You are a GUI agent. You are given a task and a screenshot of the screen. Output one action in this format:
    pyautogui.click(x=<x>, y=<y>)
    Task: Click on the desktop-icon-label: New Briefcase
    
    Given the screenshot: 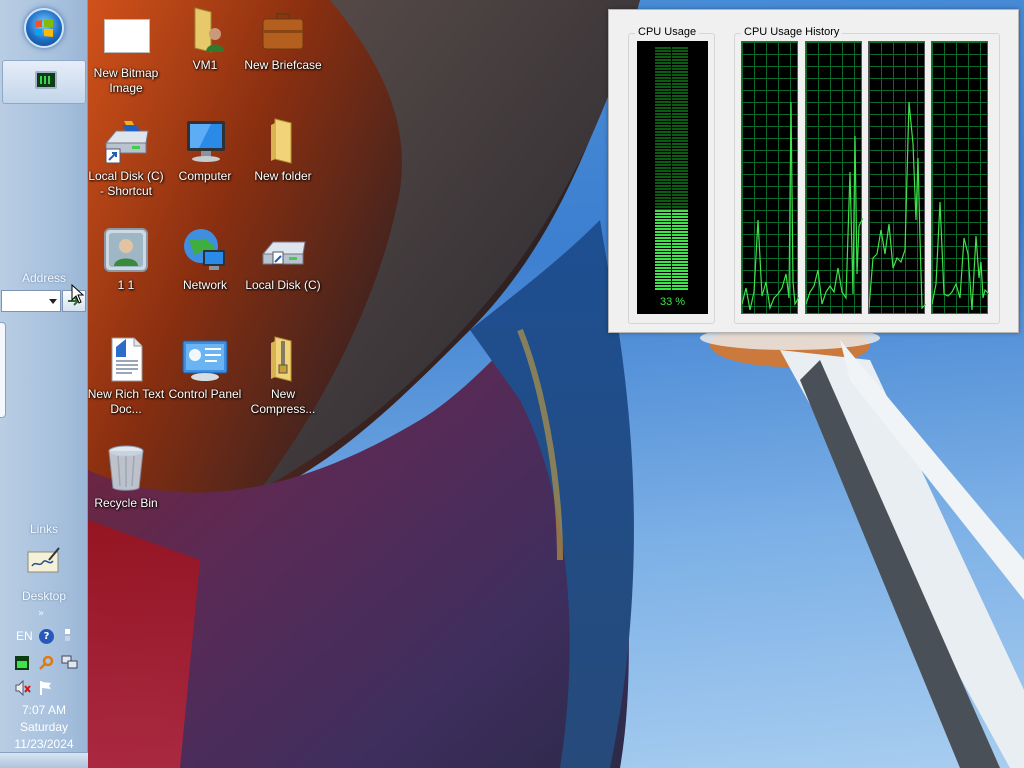 What is the action you would take?
    pyautogui.click(x=283, y=65)
    